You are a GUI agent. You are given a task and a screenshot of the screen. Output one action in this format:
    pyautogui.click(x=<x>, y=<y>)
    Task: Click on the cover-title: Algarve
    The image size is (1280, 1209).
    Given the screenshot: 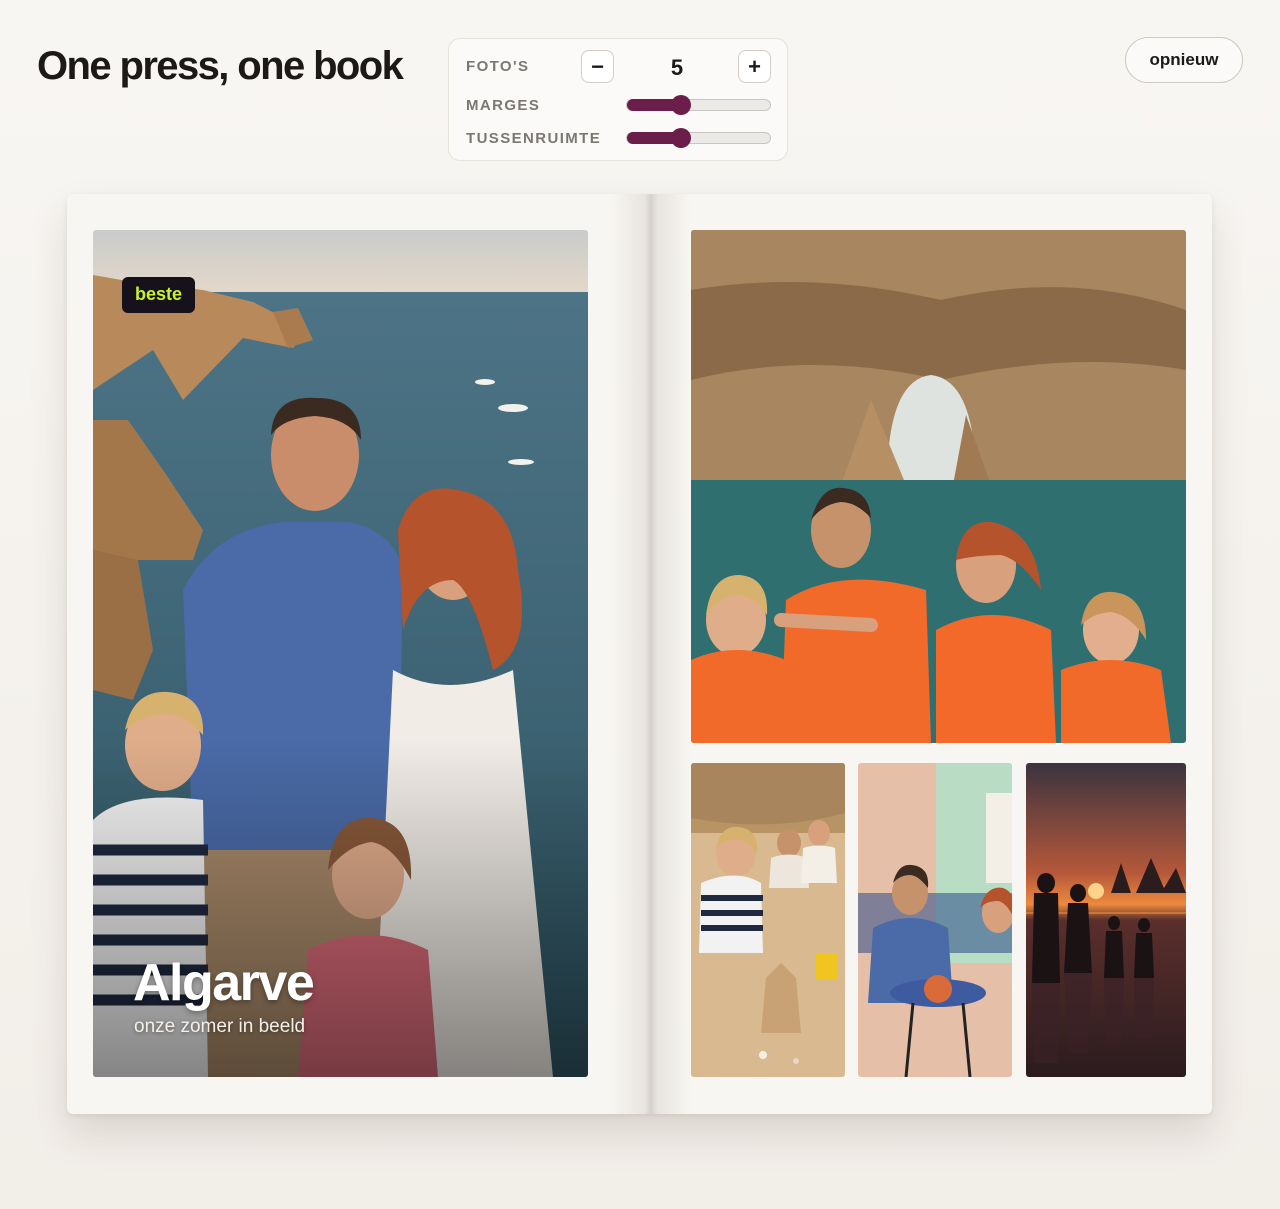 What is the action you would take?
    pyautogui.click(x=224, y=983)
    